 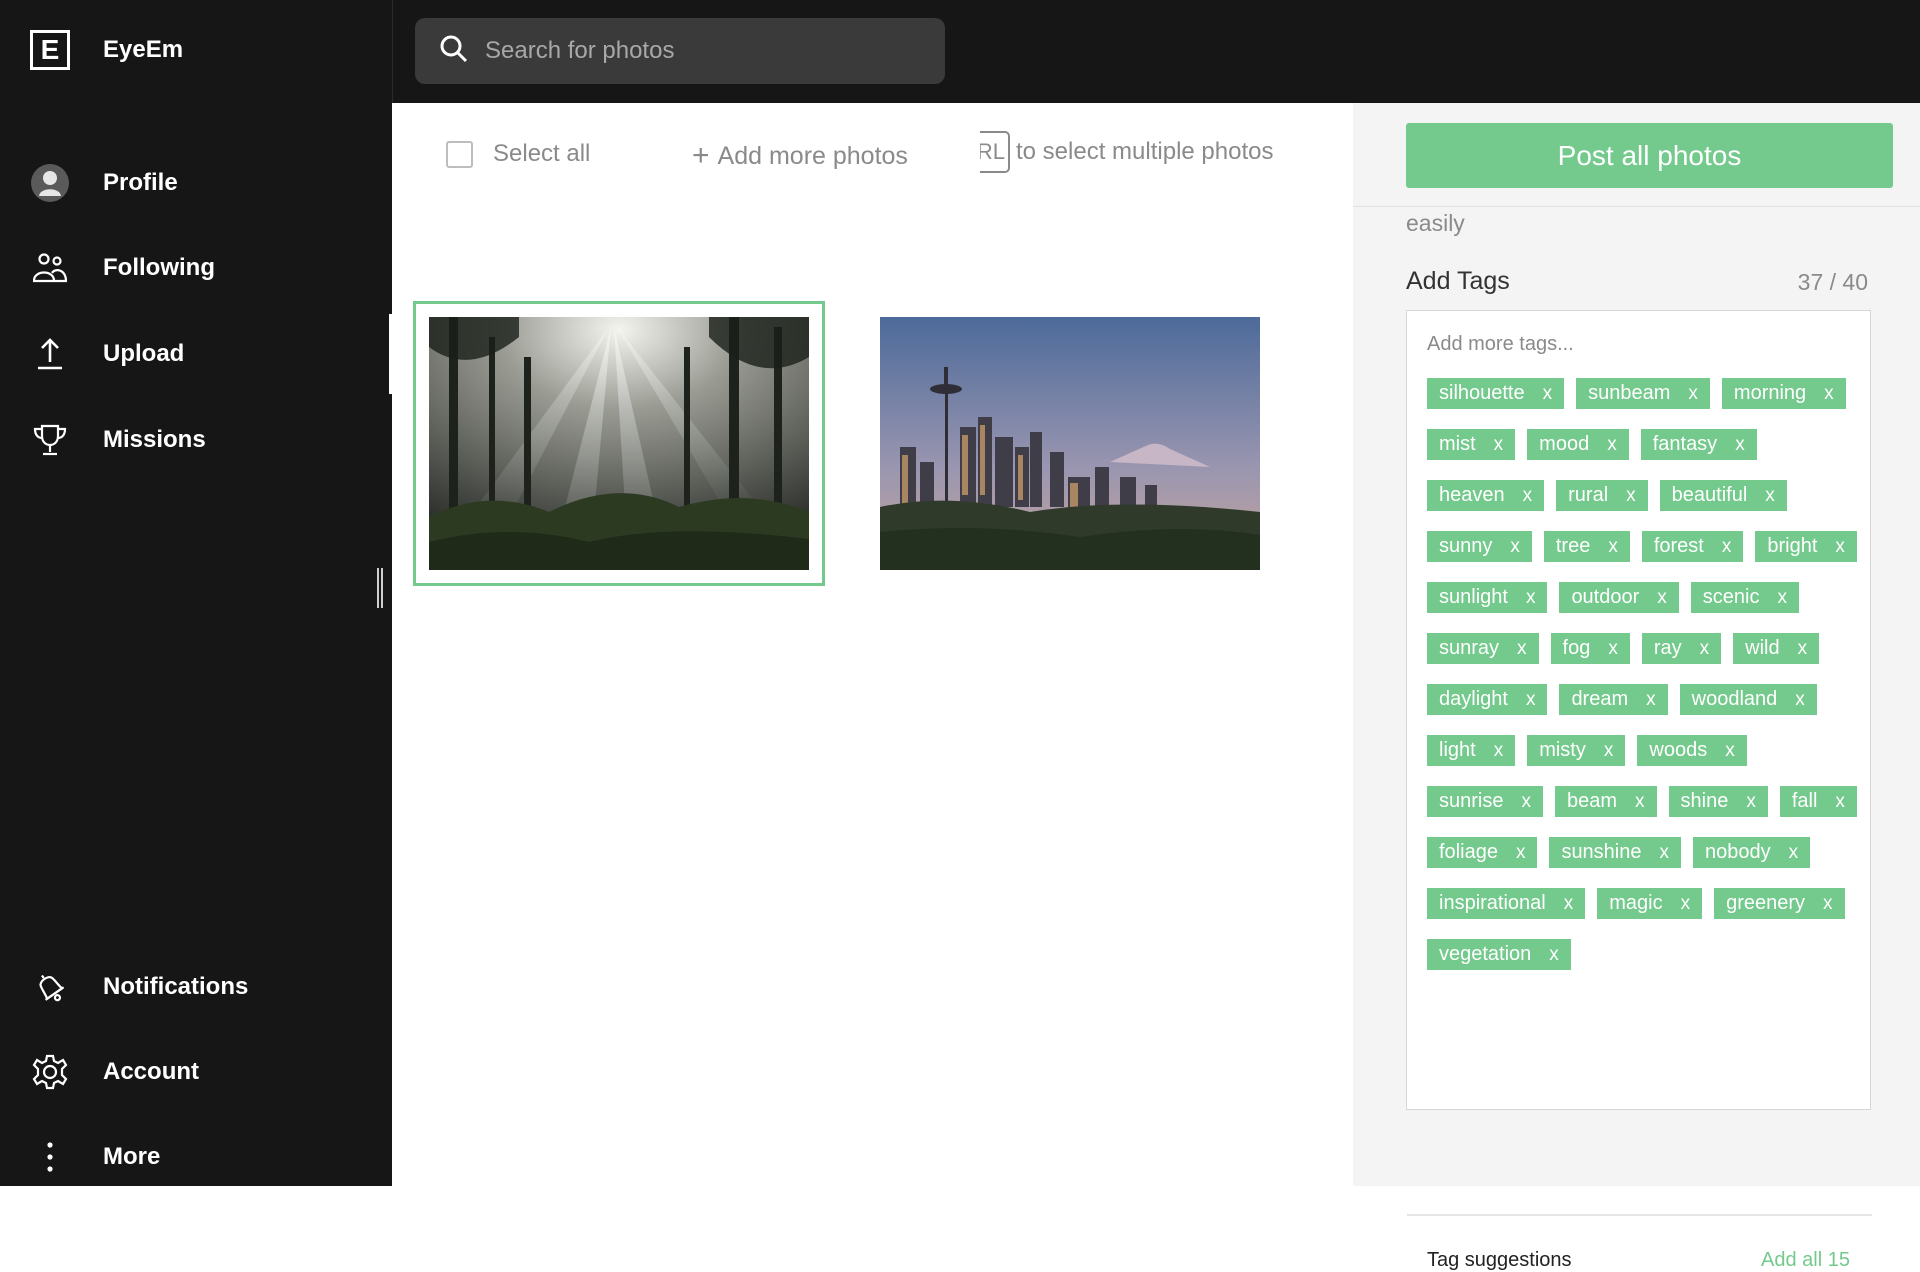 I want to click on add-tags-input, so click(x=1637, y=344).